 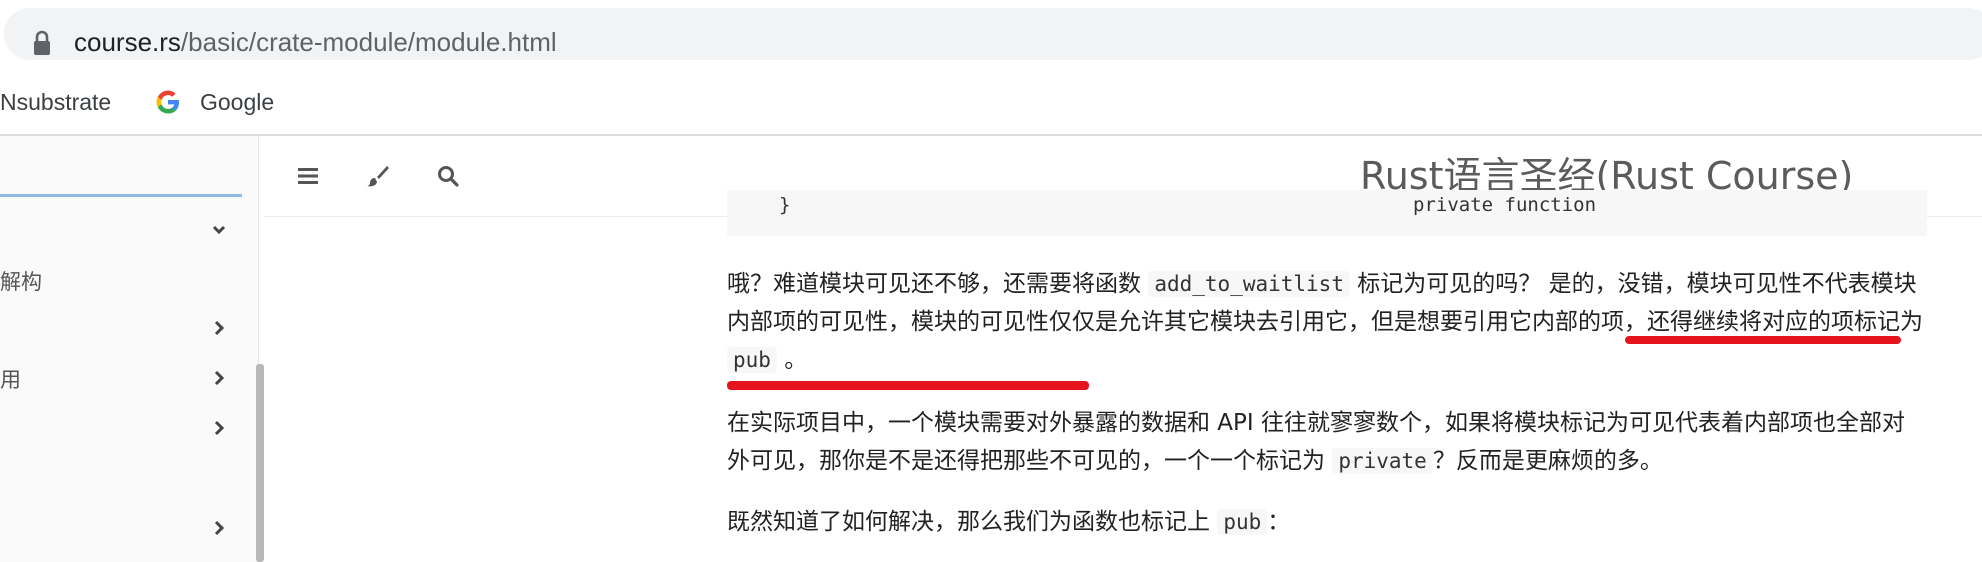 I want to click on hamburger-menu-icon, so click(x=308, y=176).